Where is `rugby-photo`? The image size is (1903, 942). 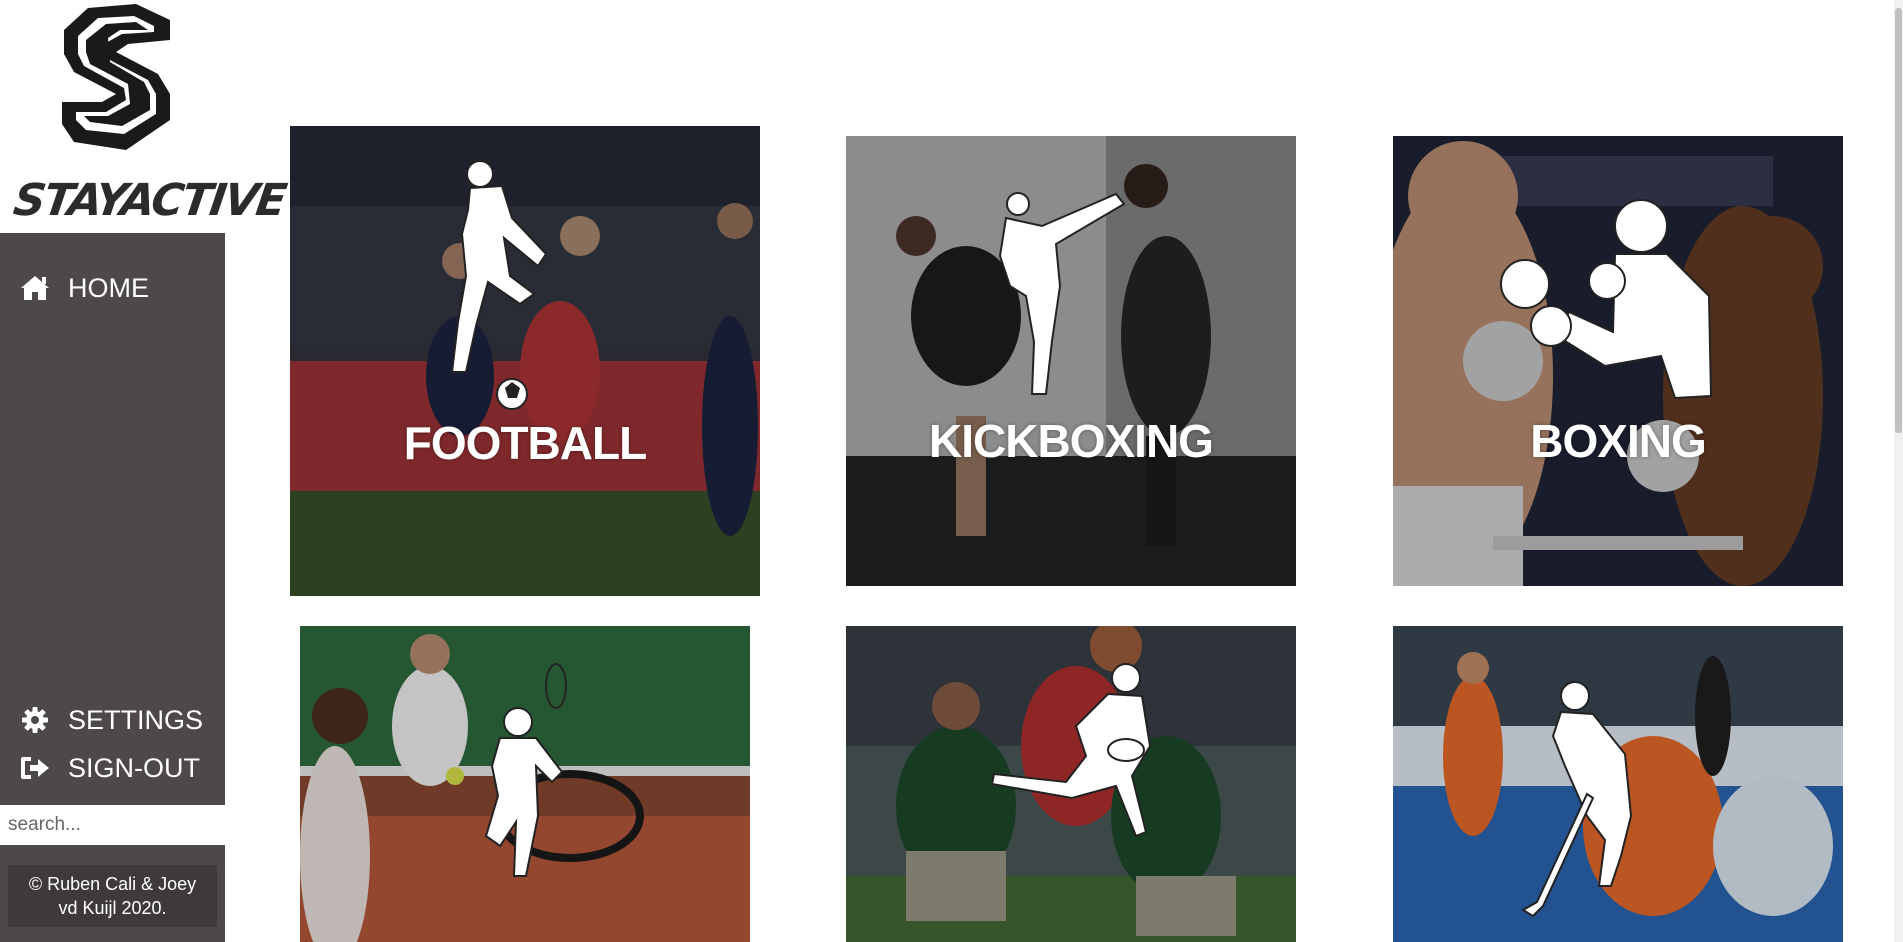
rugby-photo is located at coordinates (1071, 784).